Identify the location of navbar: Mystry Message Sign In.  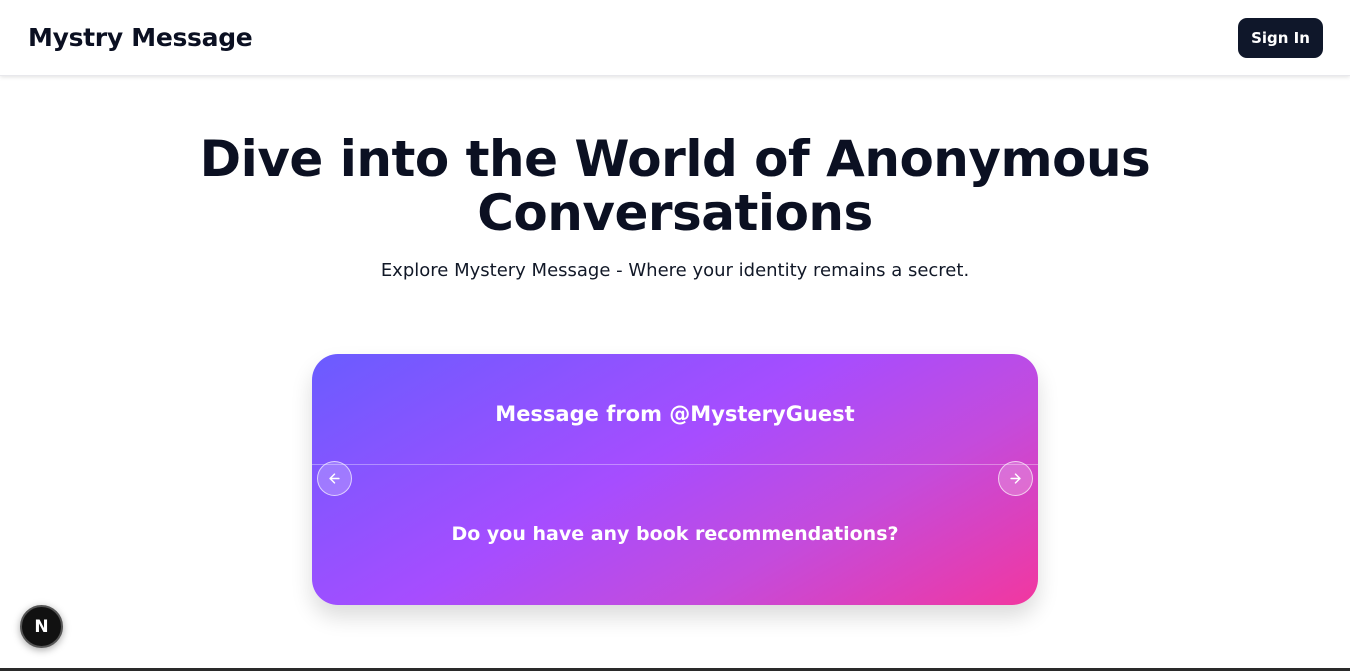
(675, 38).